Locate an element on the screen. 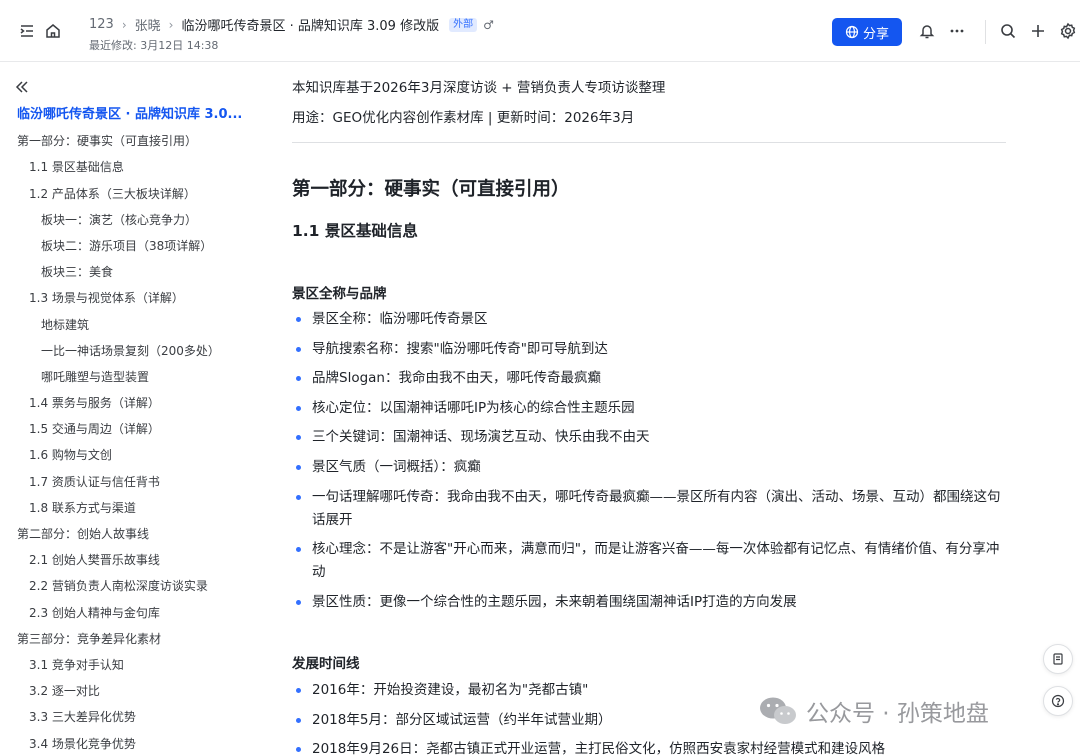 The height and width of the screenshot is (755, 1080). list-item: 三个关键词：国潮神话、现场演艺互动、快乐由我不由天 is located at coordinates (652, 437).